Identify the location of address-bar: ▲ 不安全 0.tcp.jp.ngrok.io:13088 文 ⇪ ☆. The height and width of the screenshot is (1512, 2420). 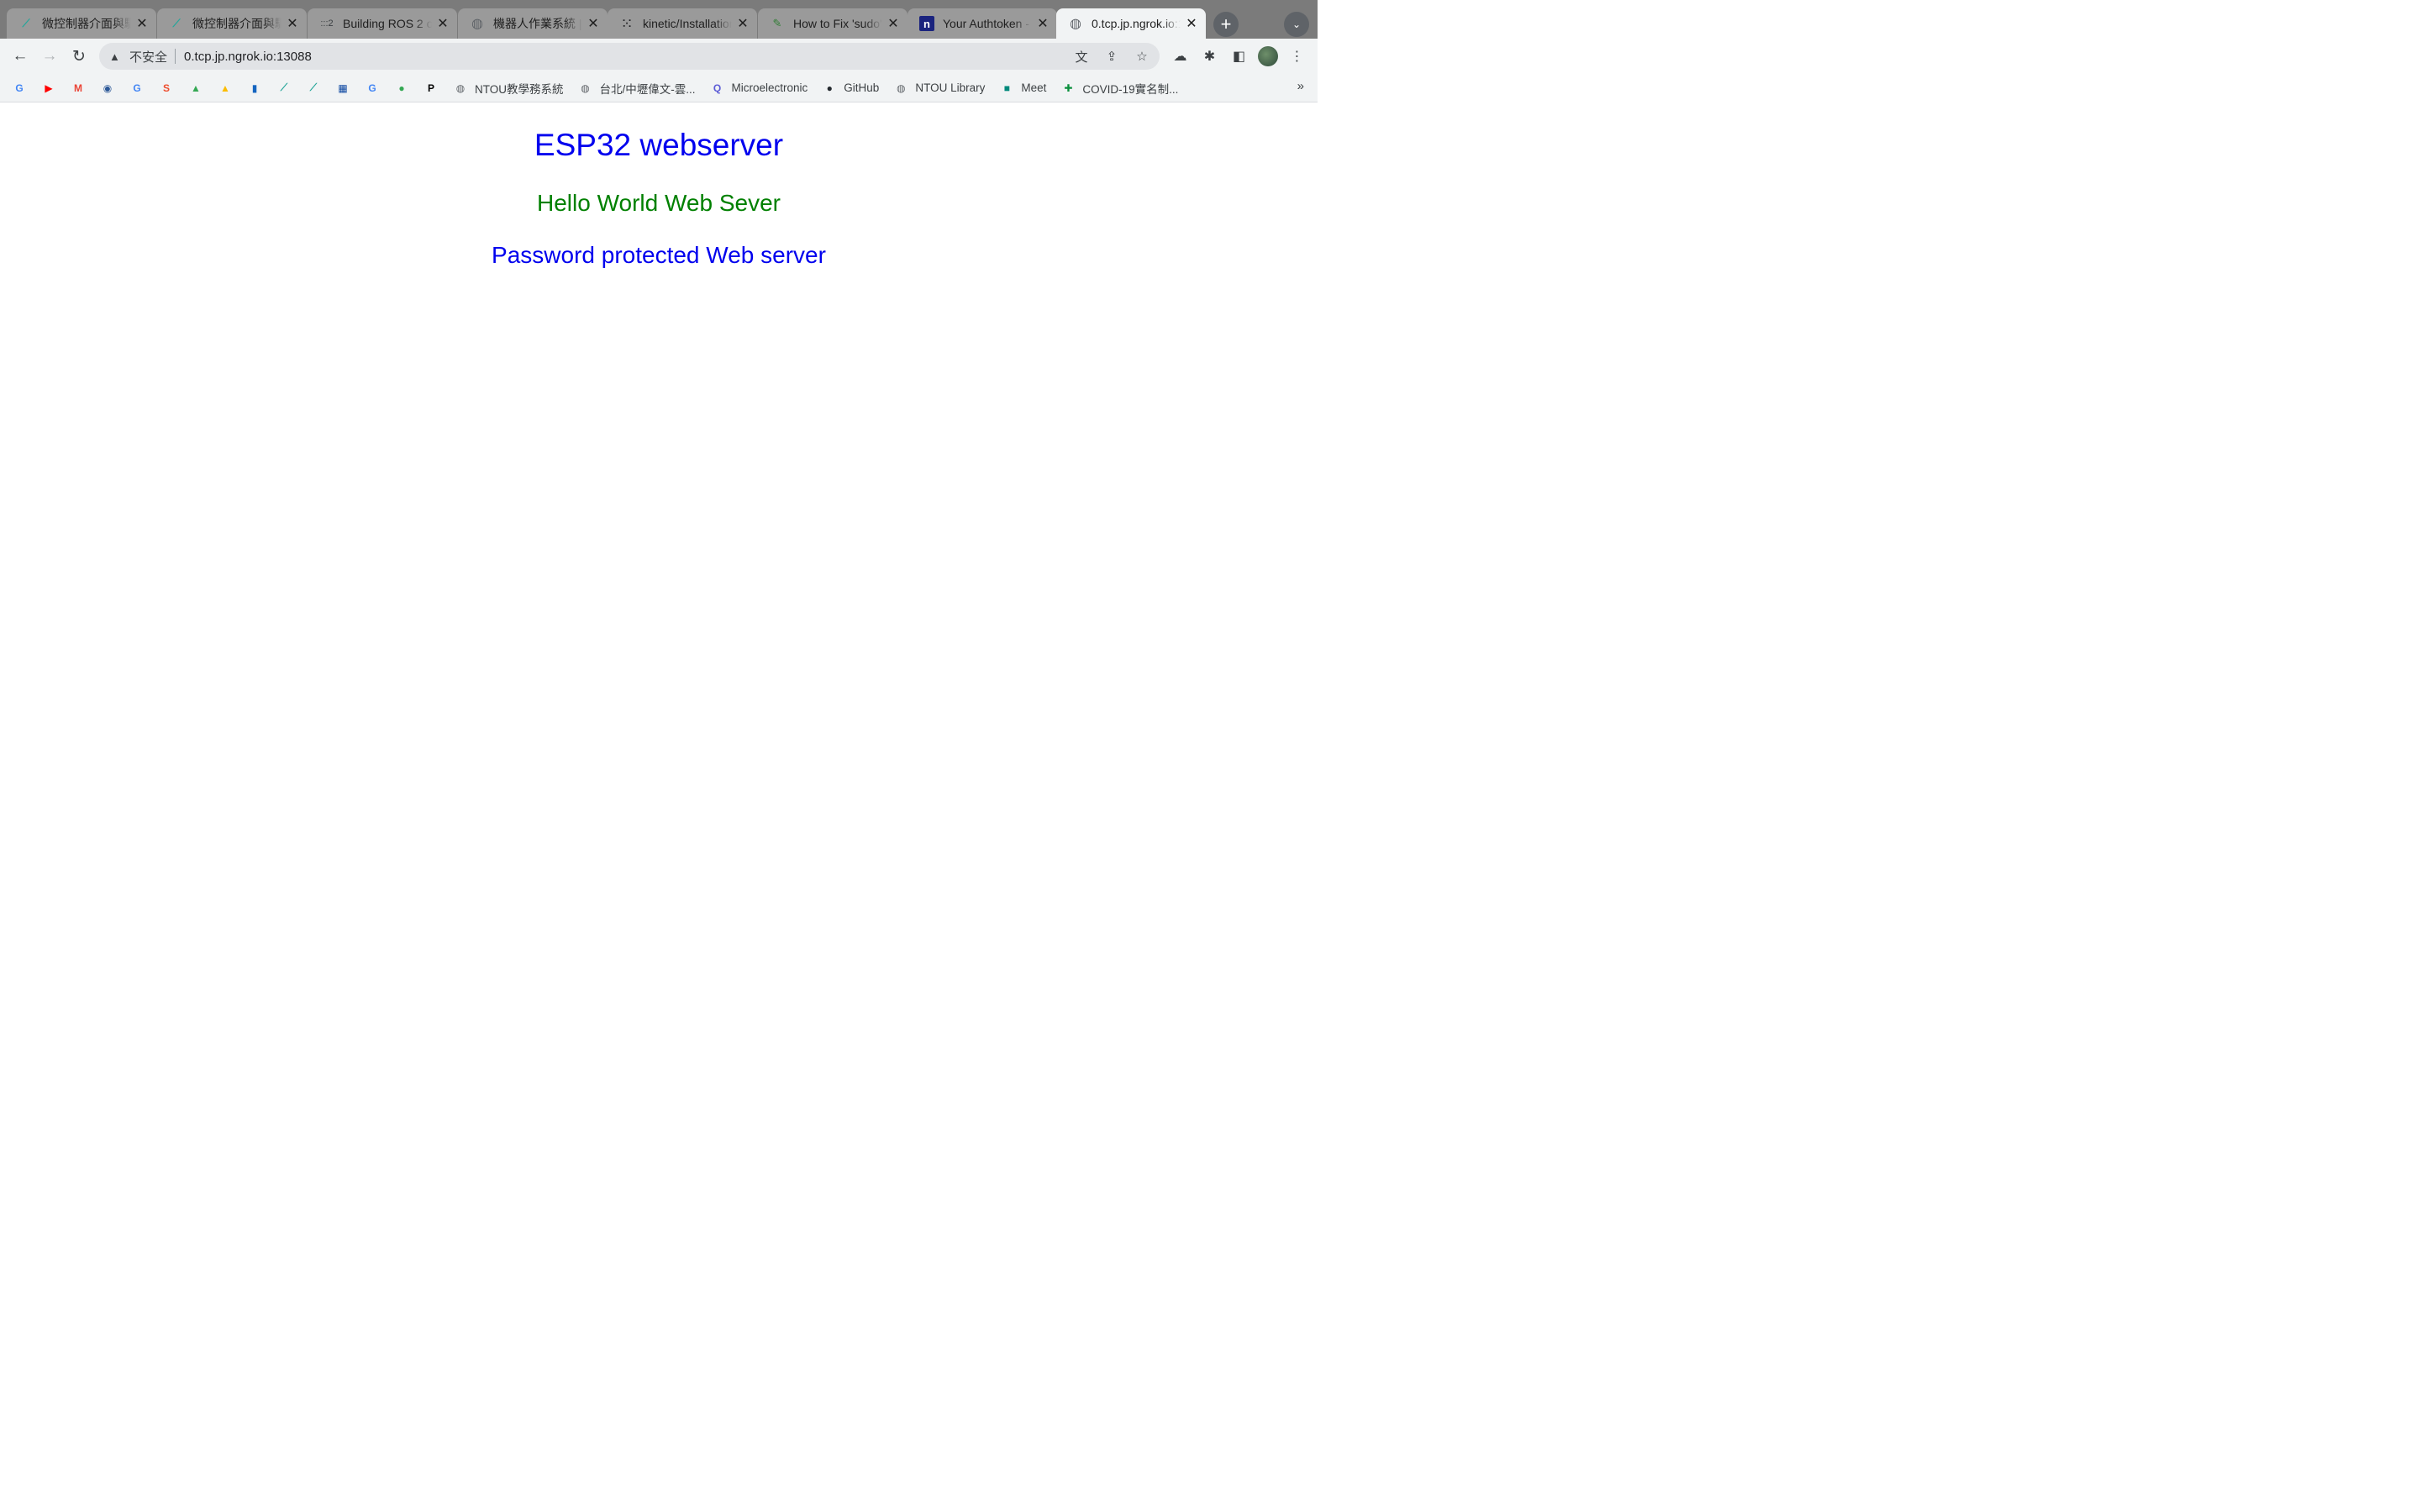
(629, 56).